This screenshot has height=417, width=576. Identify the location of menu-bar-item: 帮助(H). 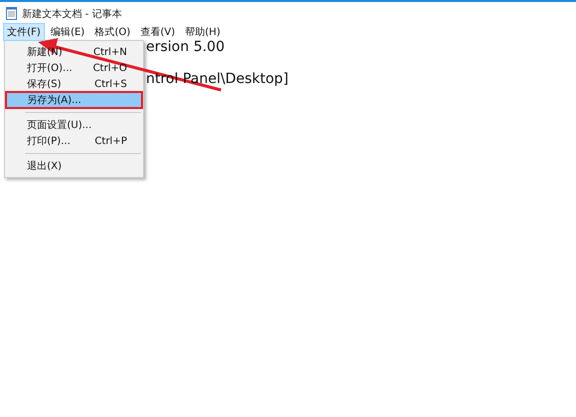
(202, 32).